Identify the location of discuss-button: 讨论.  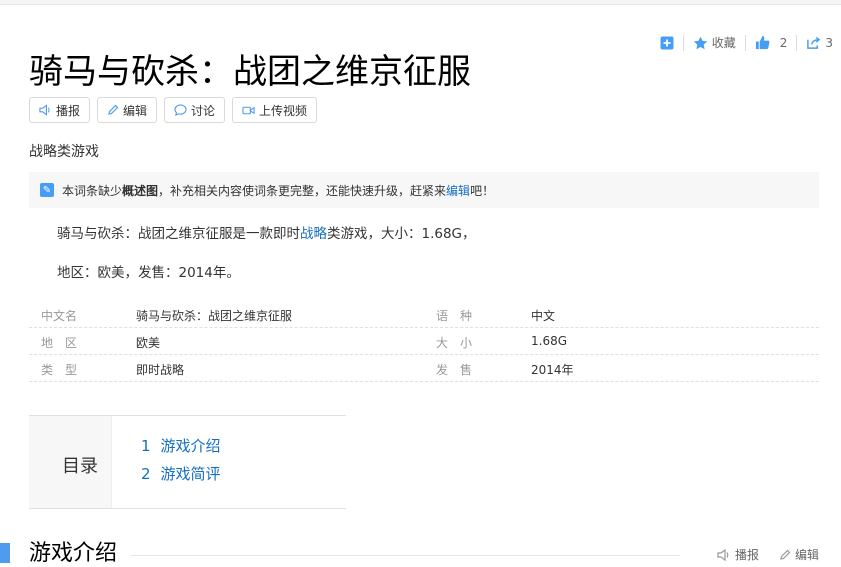
(195, 110).